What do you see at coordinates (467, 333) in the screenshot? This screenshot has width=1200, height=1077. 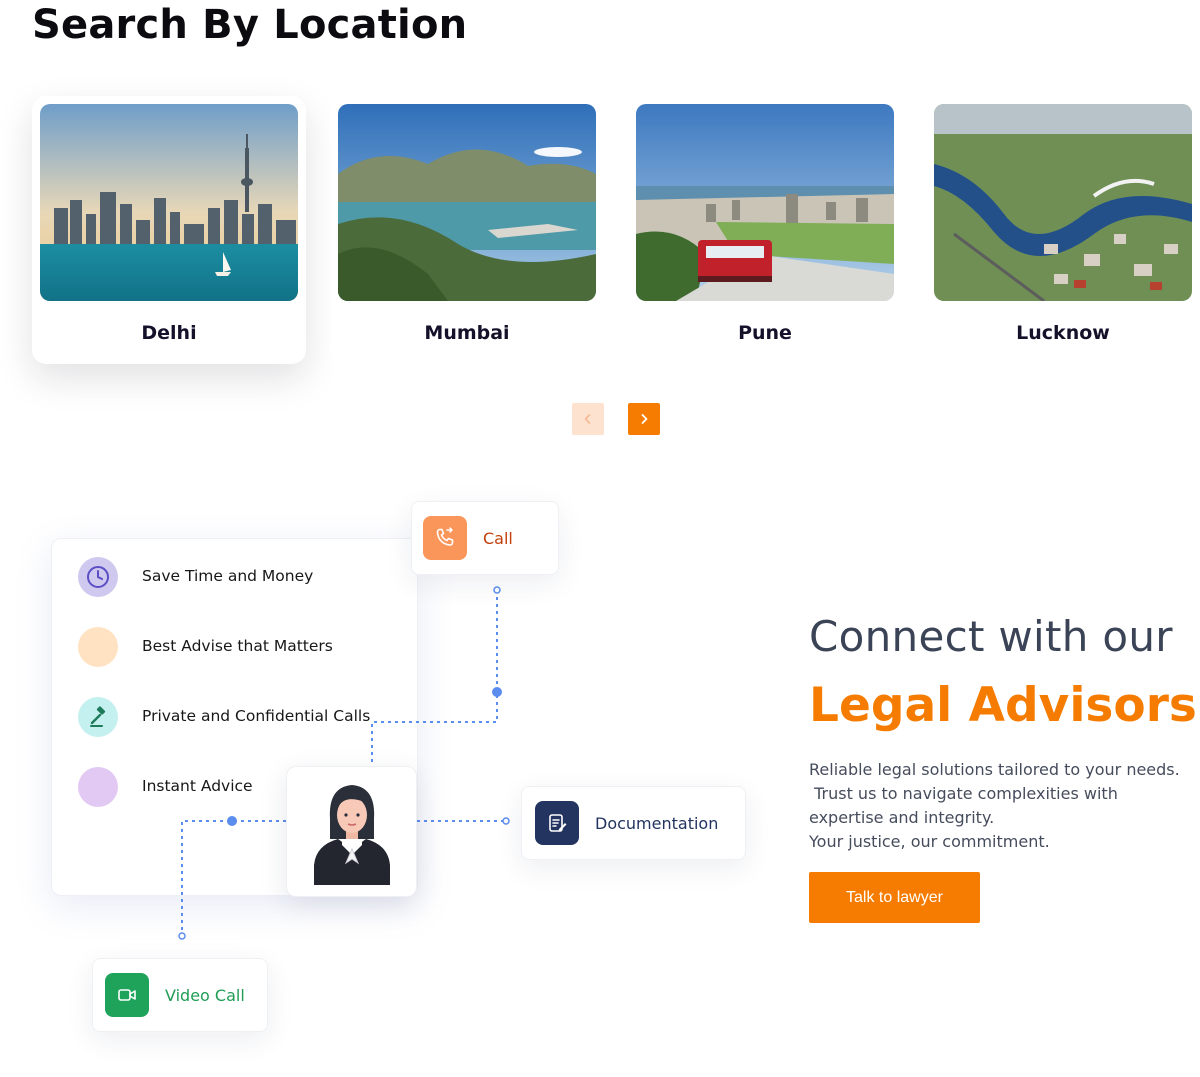 I see `city-name: Mumbai` at bounding box center [467, 333].